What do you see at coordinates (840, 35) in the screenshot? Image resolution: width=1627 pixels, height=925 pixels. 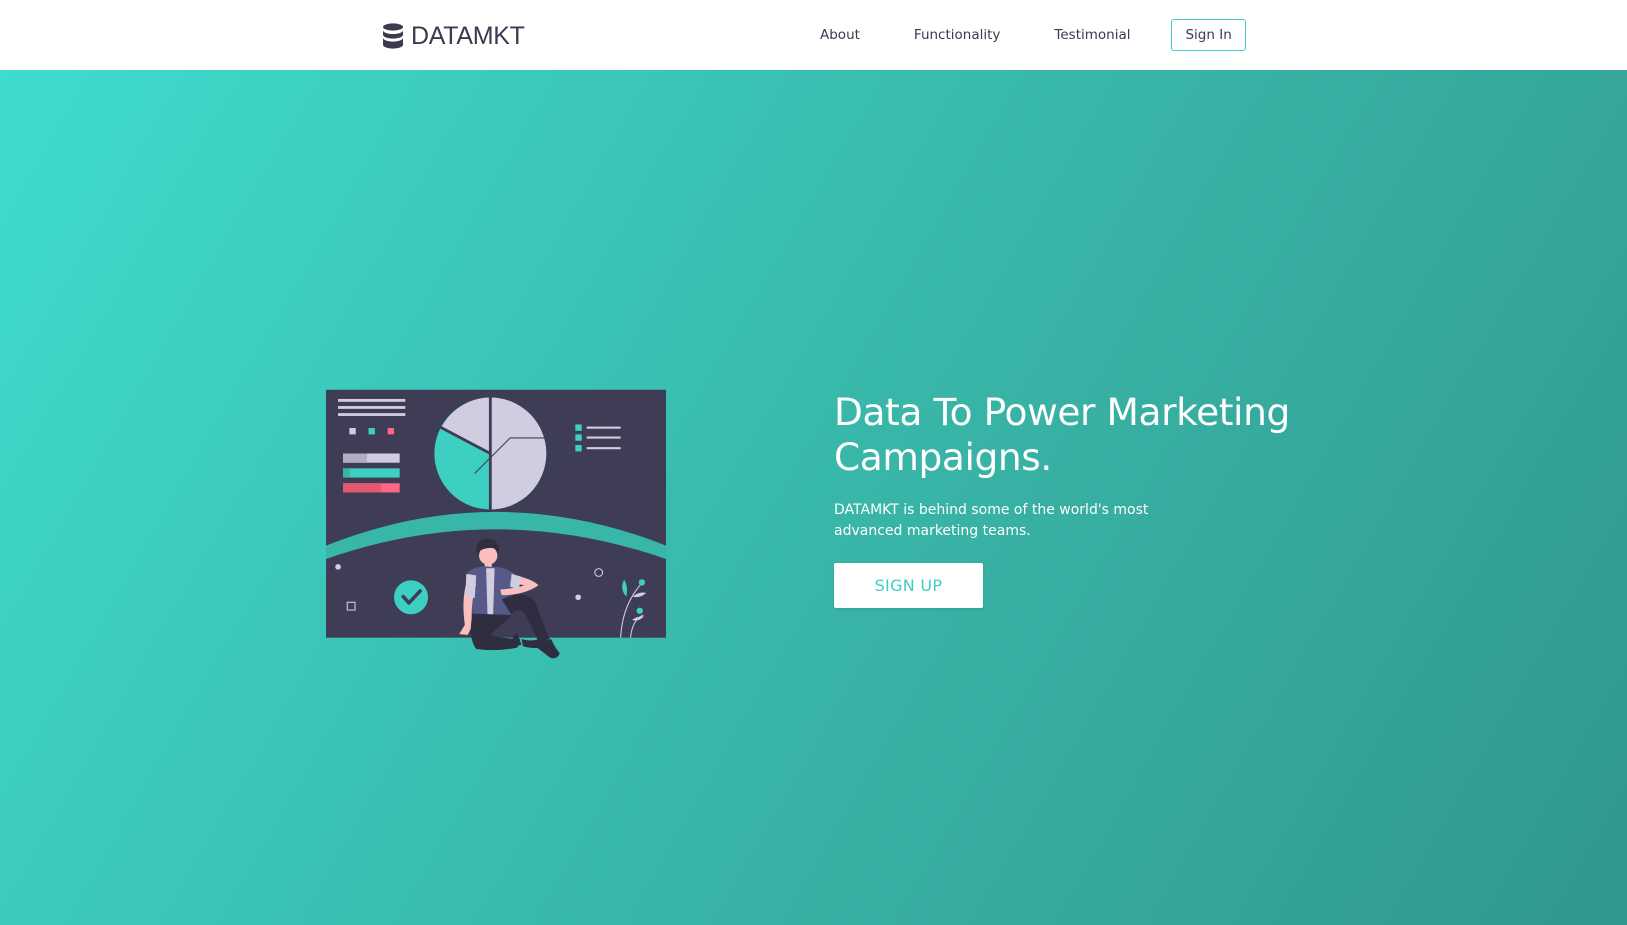 I see `nav-link-about: About` at bounding box center [840, 35].